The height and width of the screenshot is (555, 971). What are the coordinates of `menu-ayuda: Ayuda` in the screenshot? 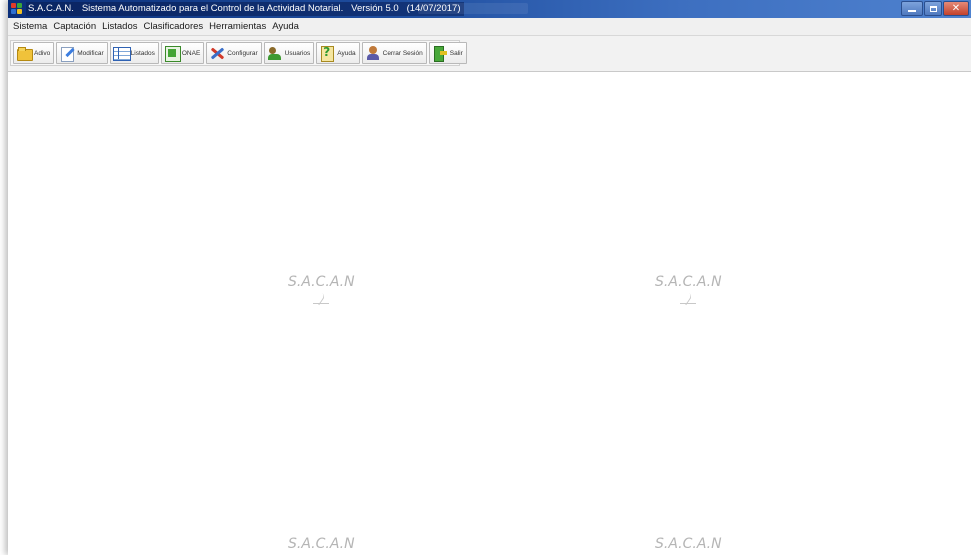 It's located at (285, 27).